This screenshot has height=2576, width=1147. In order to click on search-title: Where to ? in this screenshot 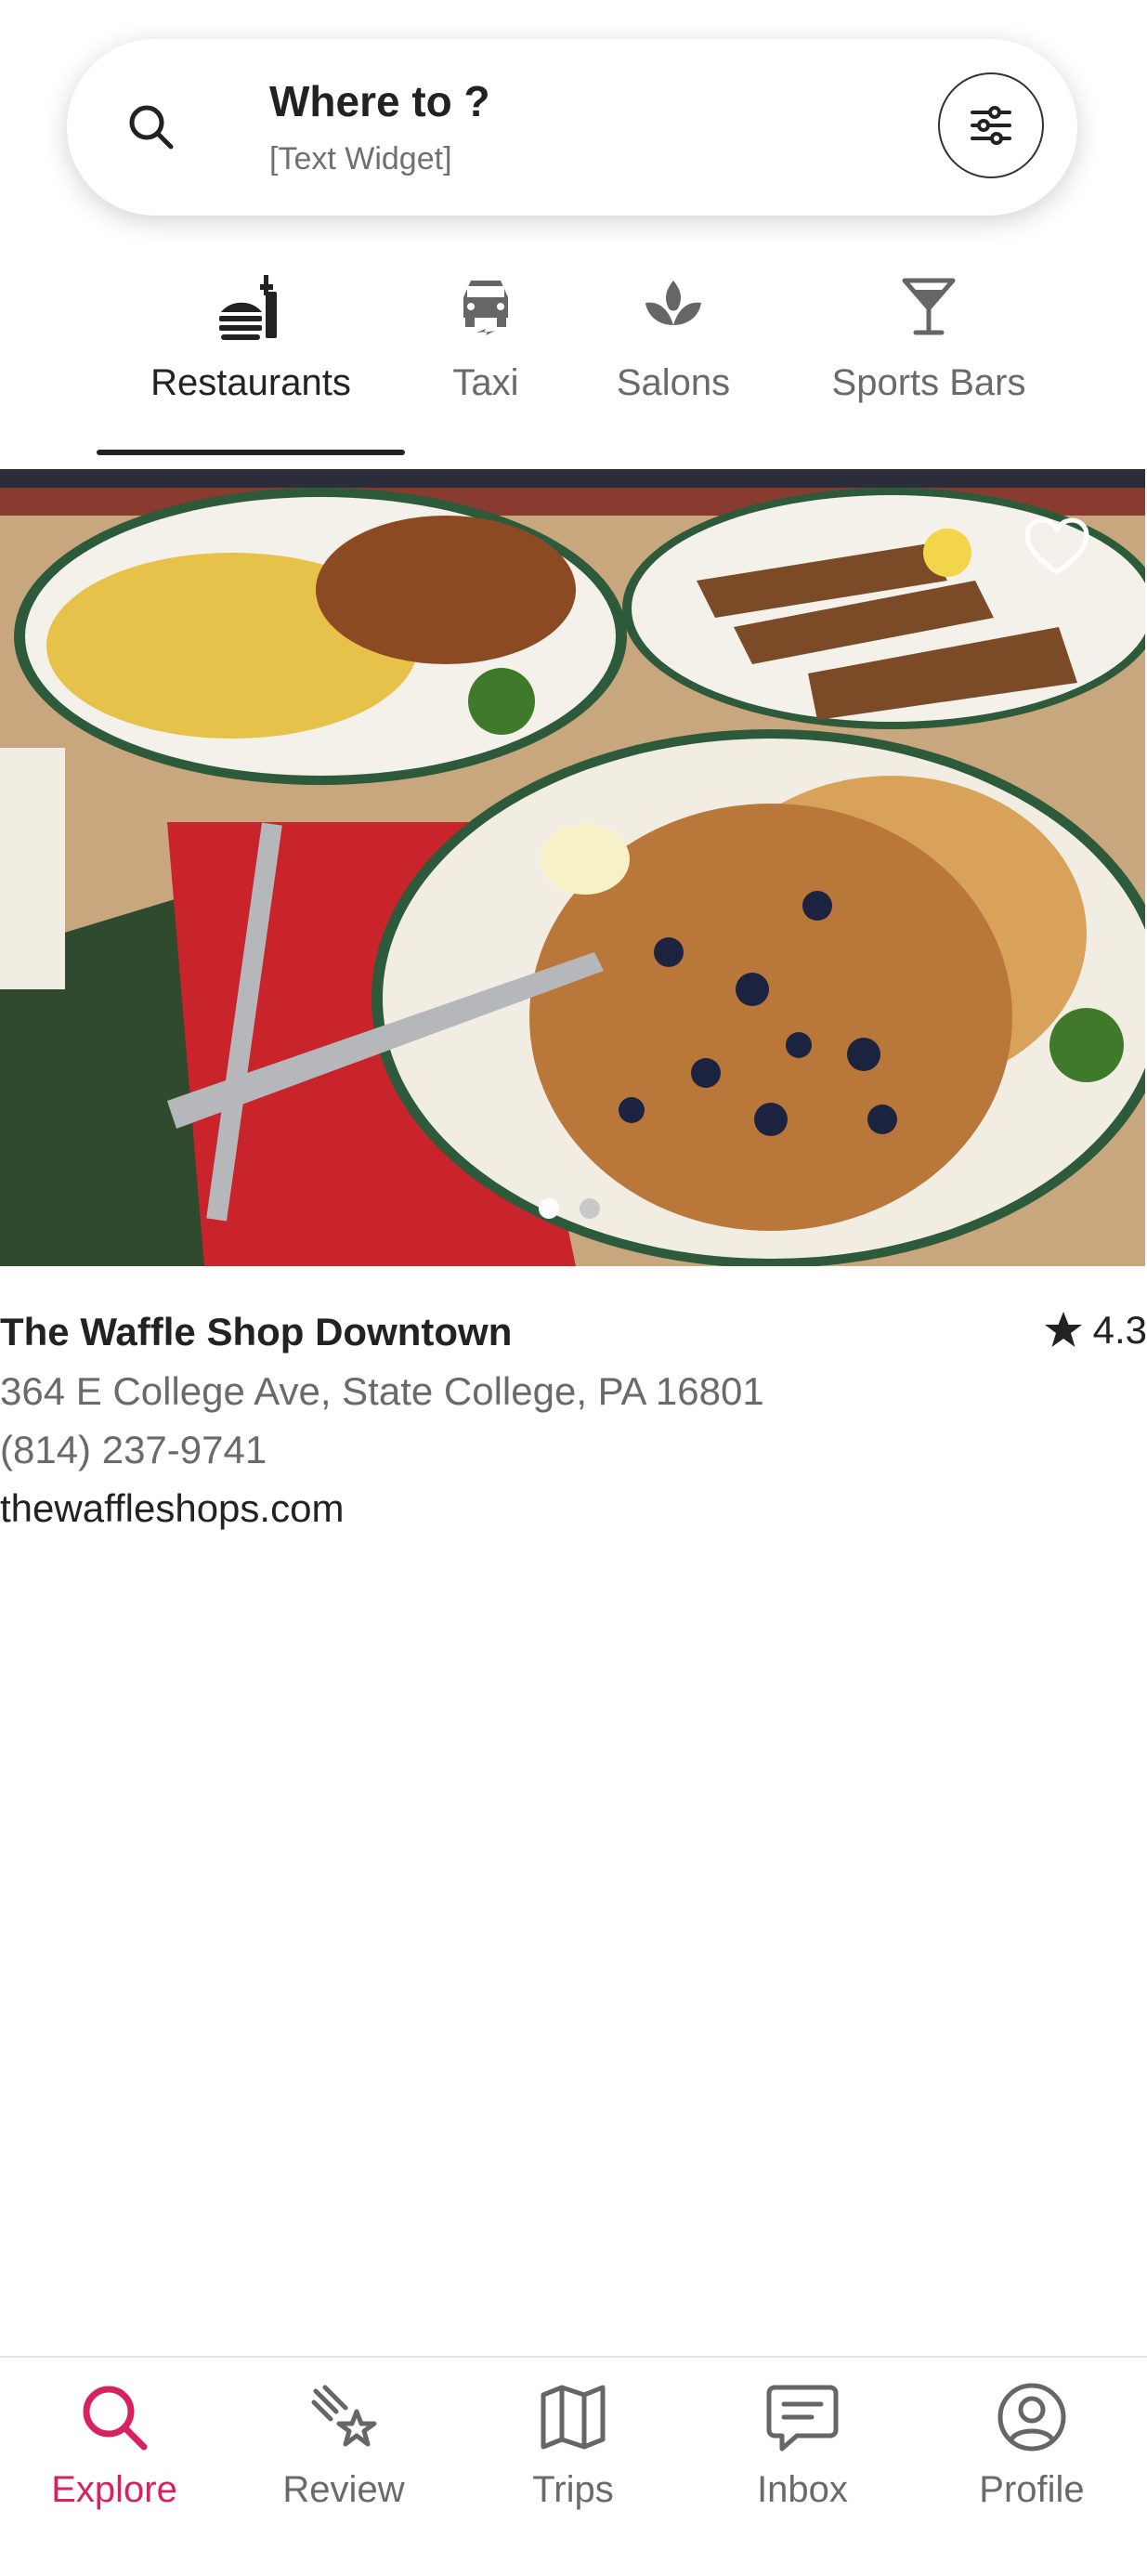, I will do `click(379, 101)`.